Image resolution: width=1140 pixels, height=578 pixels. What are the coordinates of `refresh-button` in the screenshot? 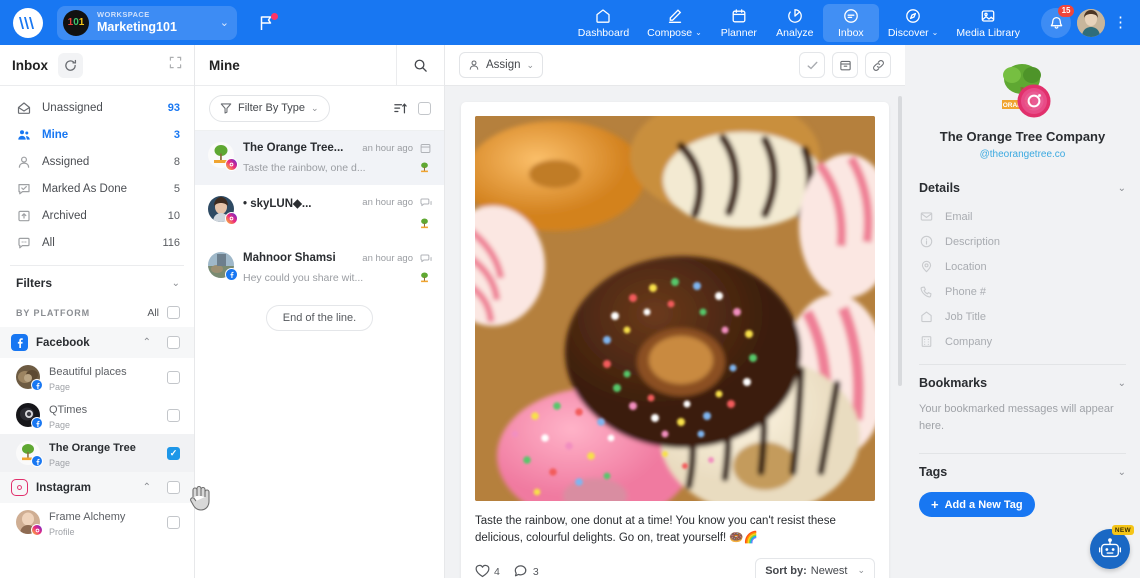 It's located at (70, 65).